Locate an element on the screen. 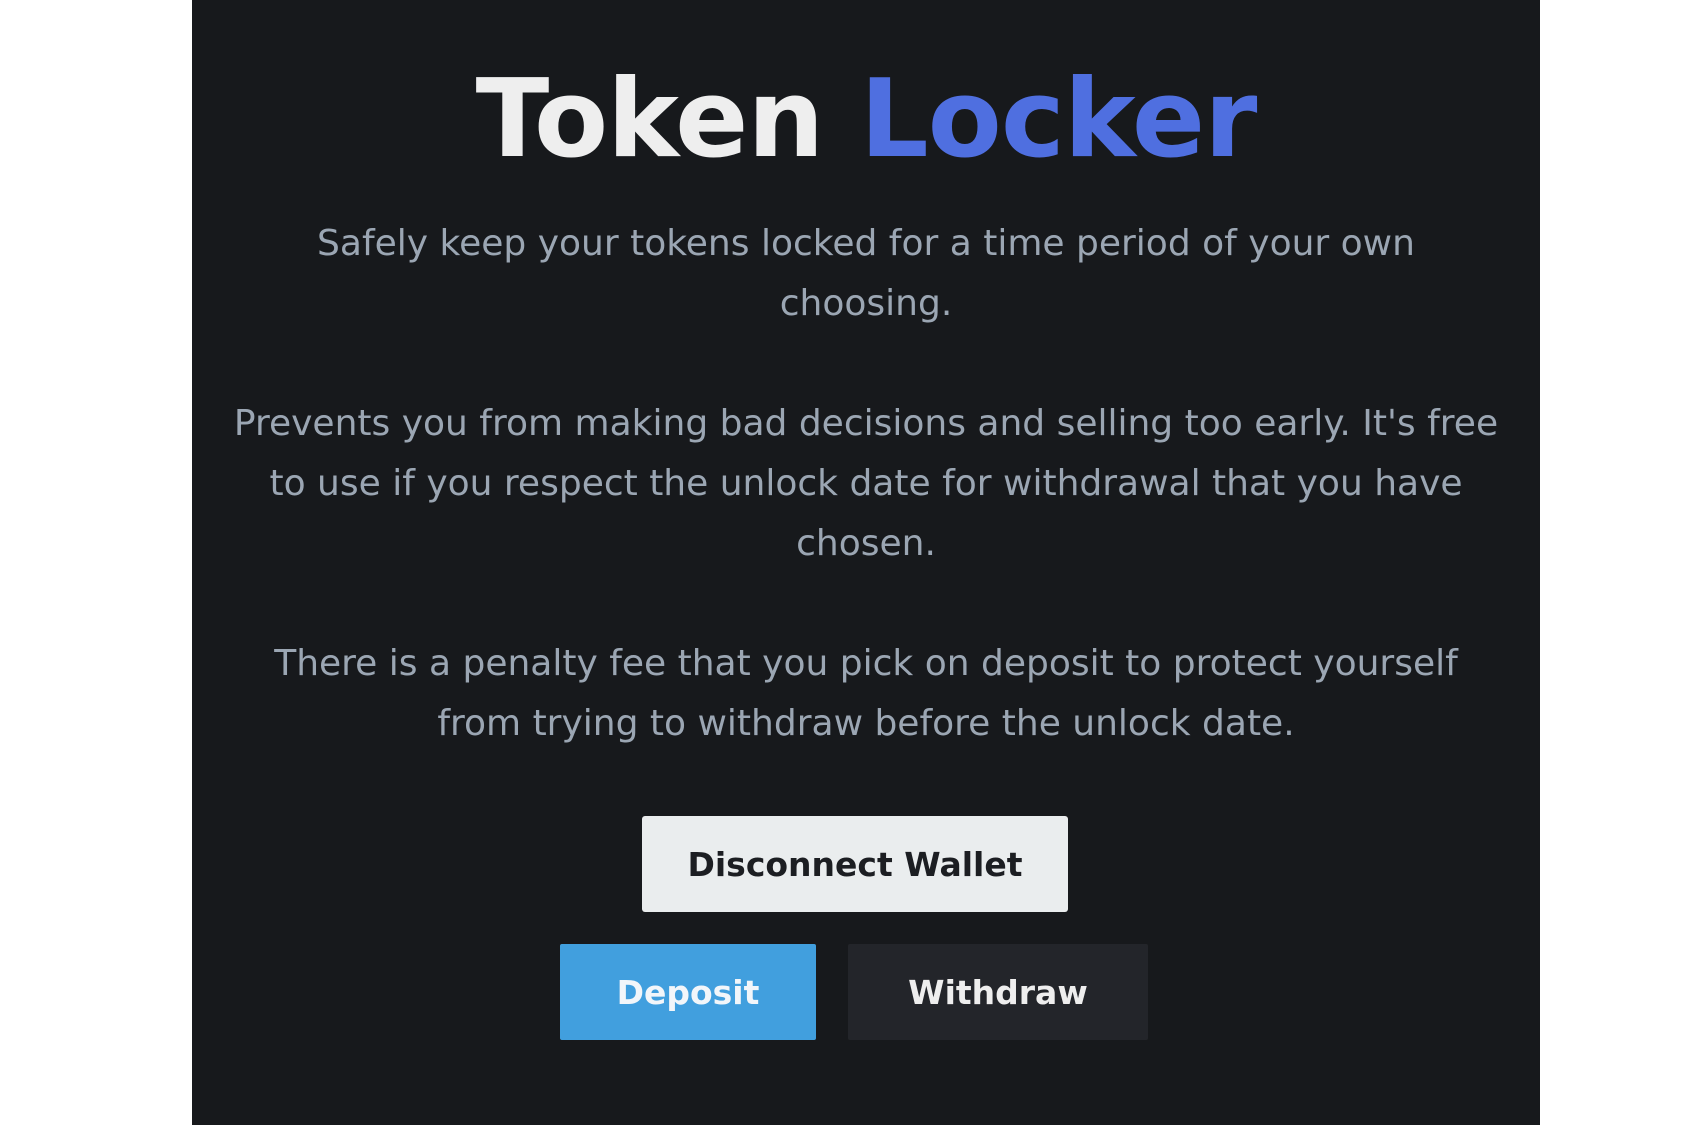  deposit-button: Deposit is located at coordinates (688, 992).